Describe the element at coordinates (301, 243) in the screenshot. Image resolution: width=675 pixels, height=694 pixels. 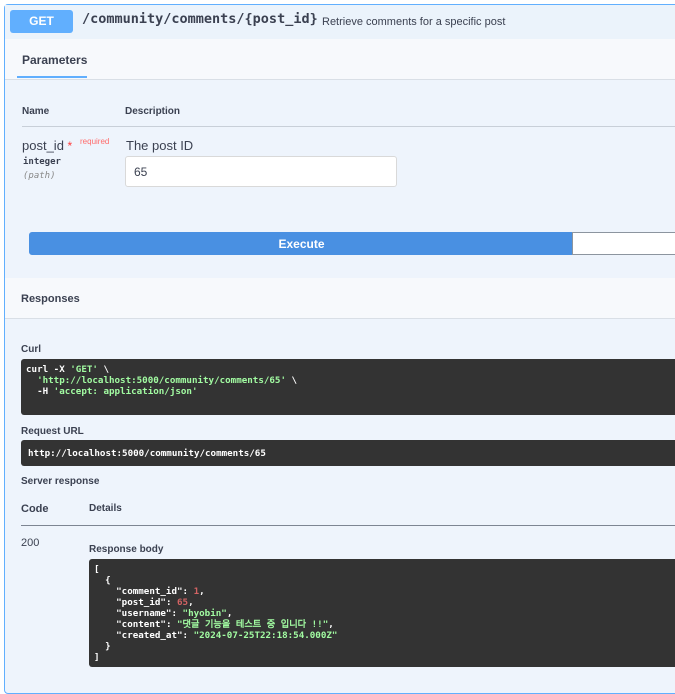
I see `execute-button: Execute` at that location.